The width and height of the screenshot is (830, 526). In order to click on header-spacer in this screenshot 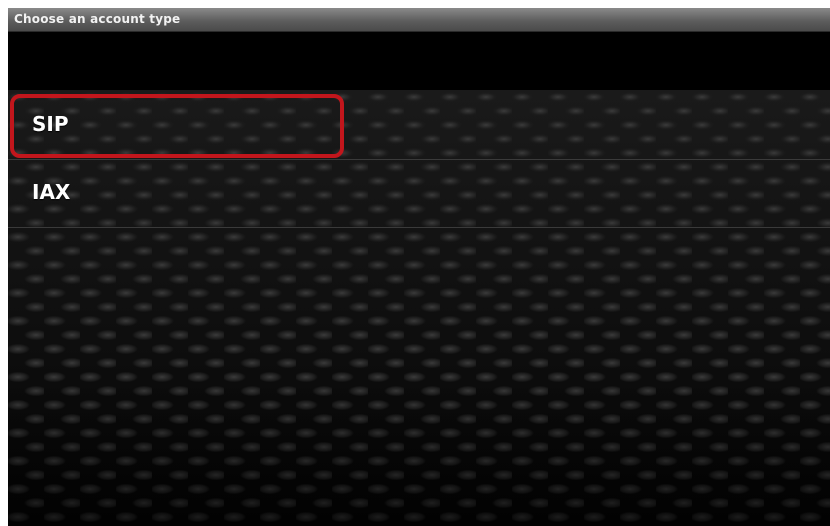, I will do `click(419, 61)`.